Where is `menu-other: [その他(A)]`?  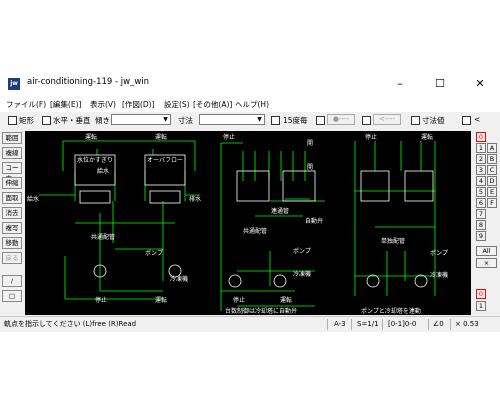 menu-other: [その他(A)] is located at coordinates (212, 104).